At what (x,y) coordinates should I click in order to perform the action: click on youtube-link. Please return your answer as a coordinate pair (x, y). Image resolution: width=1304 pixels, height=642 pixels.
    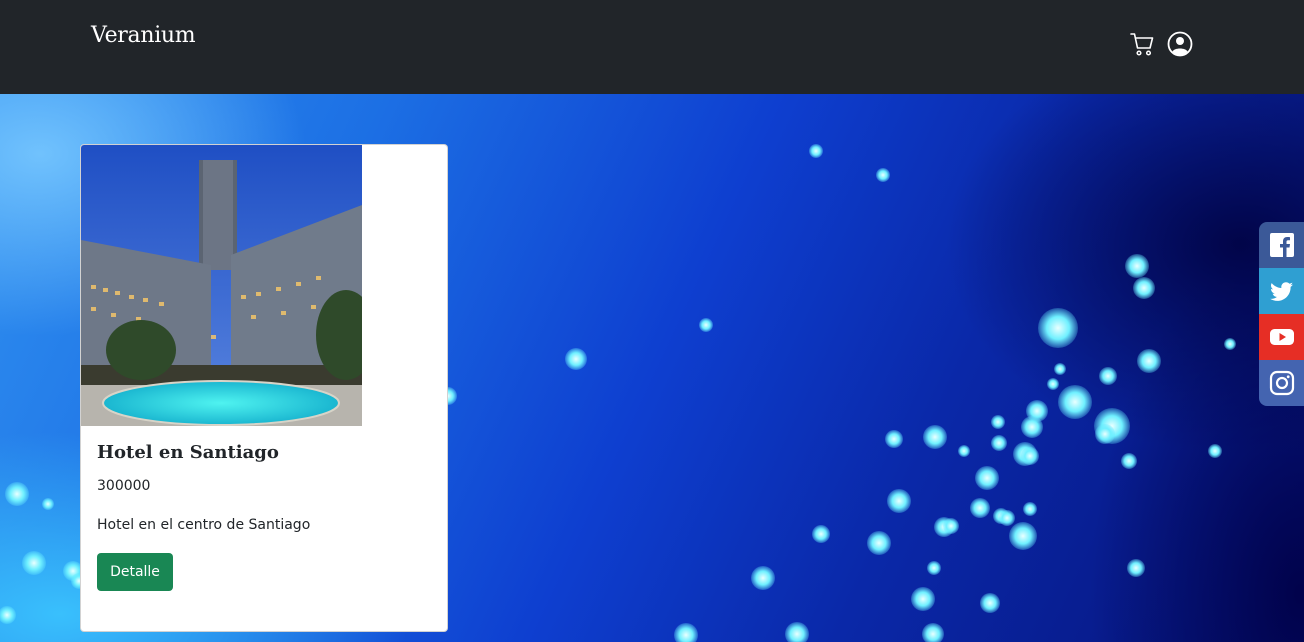
    Looking at the image, I should click on (1281, 337).